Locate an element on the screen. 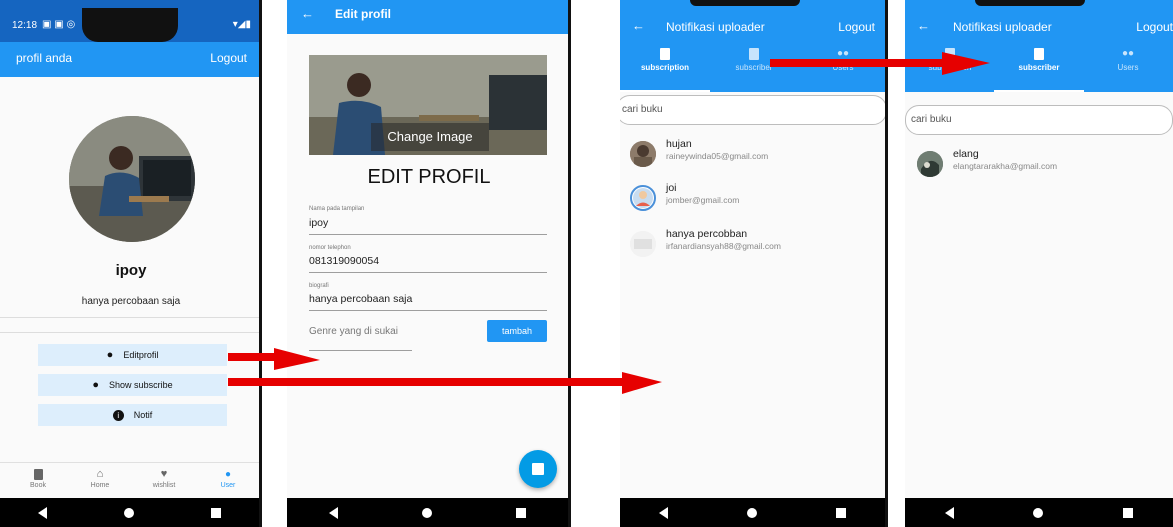 This screenshot has height=527, width=1173. show-subscribe-button: ● Show subscribe is located at coordinates (132, 385).